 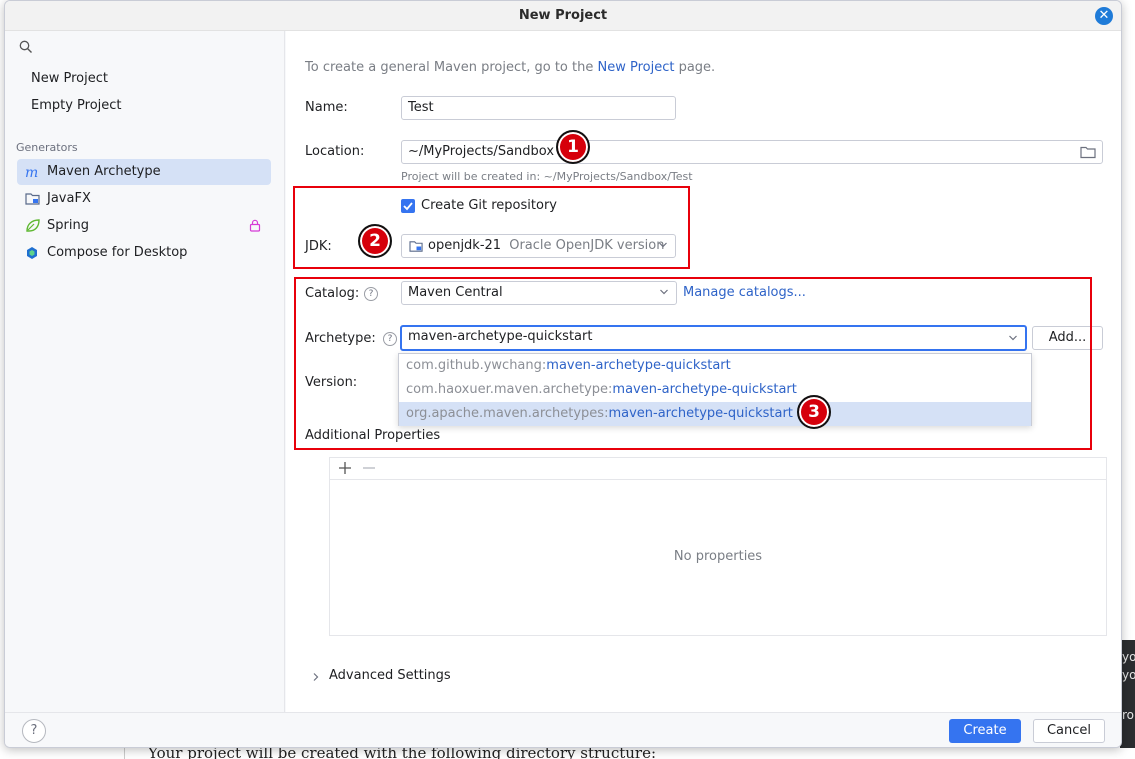 I want to click on spring-icon, so click(x=33, y=225).